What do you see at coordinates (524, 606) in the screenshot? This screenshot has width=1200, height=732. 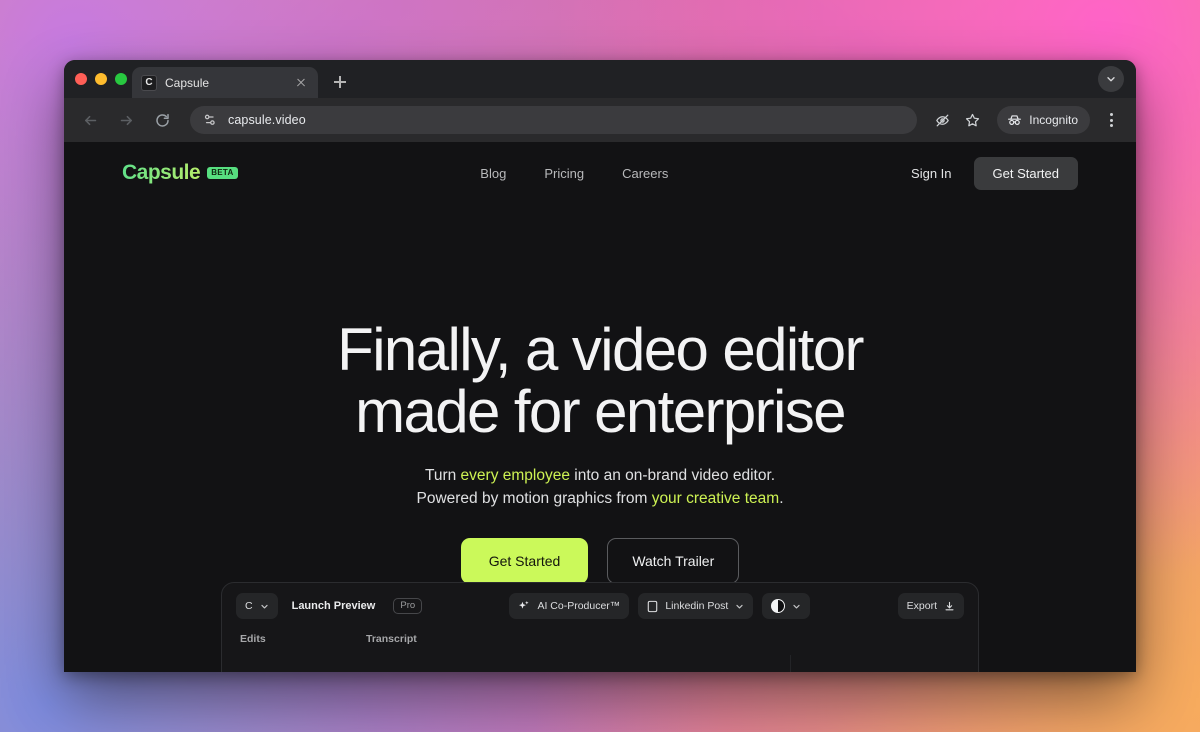 I see `sparkle-icon` at bounding box center [524, 606].